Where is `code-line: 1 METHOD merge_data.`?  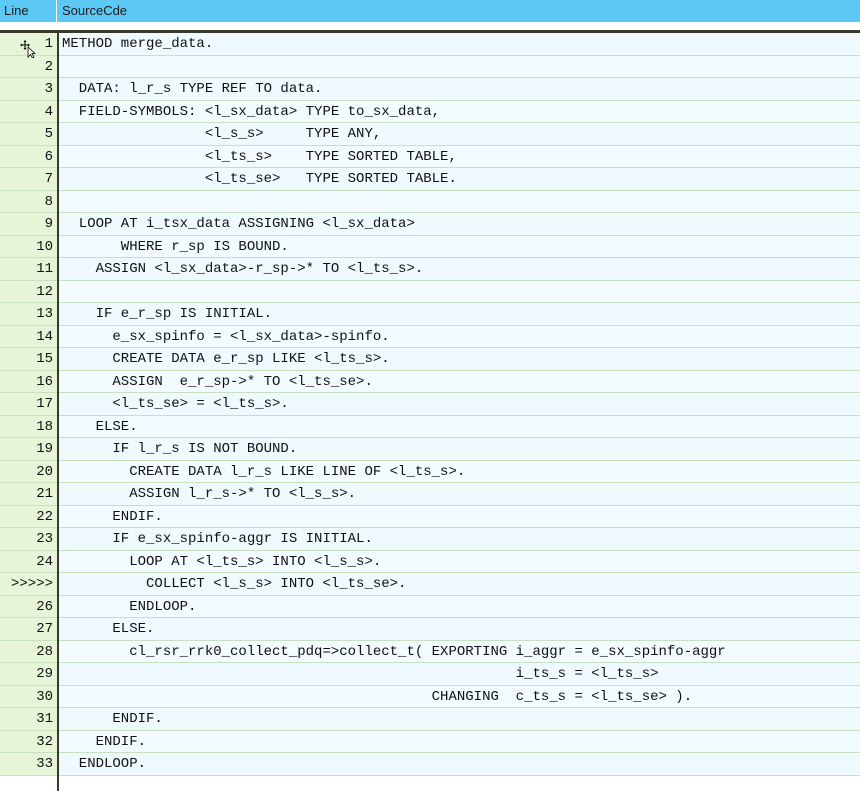 code-line: 1 METHOD merge_data. is located at coordinates (430, 44).